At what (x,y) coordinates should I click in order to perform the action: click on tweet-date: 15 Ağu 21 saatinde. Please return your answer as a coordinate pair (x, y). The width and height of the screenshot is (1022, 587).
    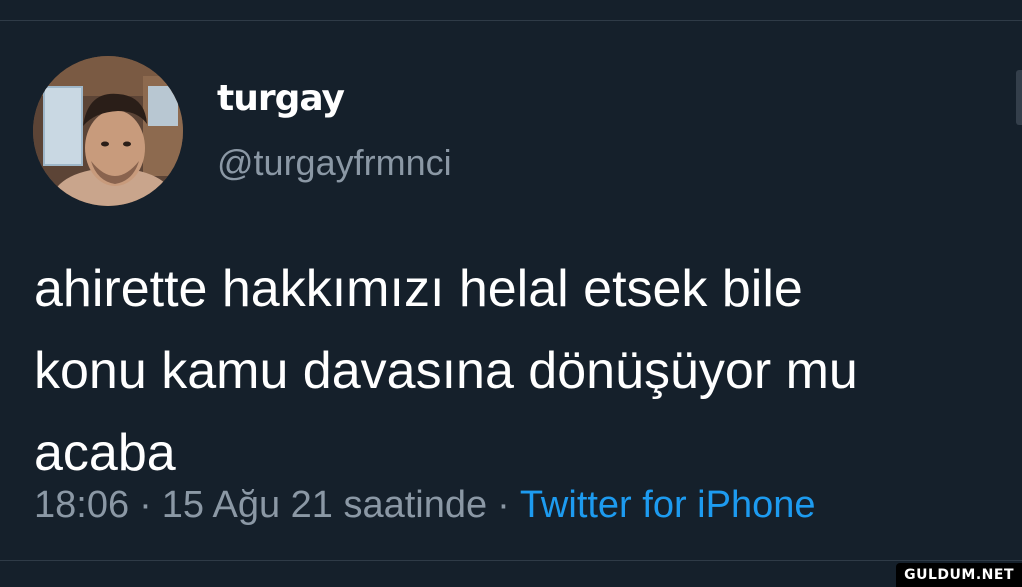
    Looking at the image, I should click on (324, 505).